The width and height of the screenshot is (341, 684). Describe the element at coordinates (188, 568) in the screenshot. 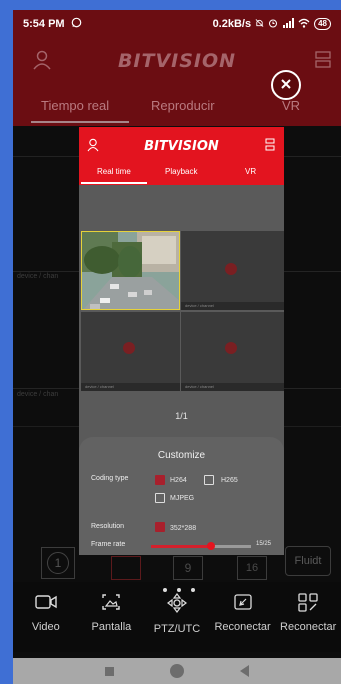

I see `layout-9-button: 9` at that location.